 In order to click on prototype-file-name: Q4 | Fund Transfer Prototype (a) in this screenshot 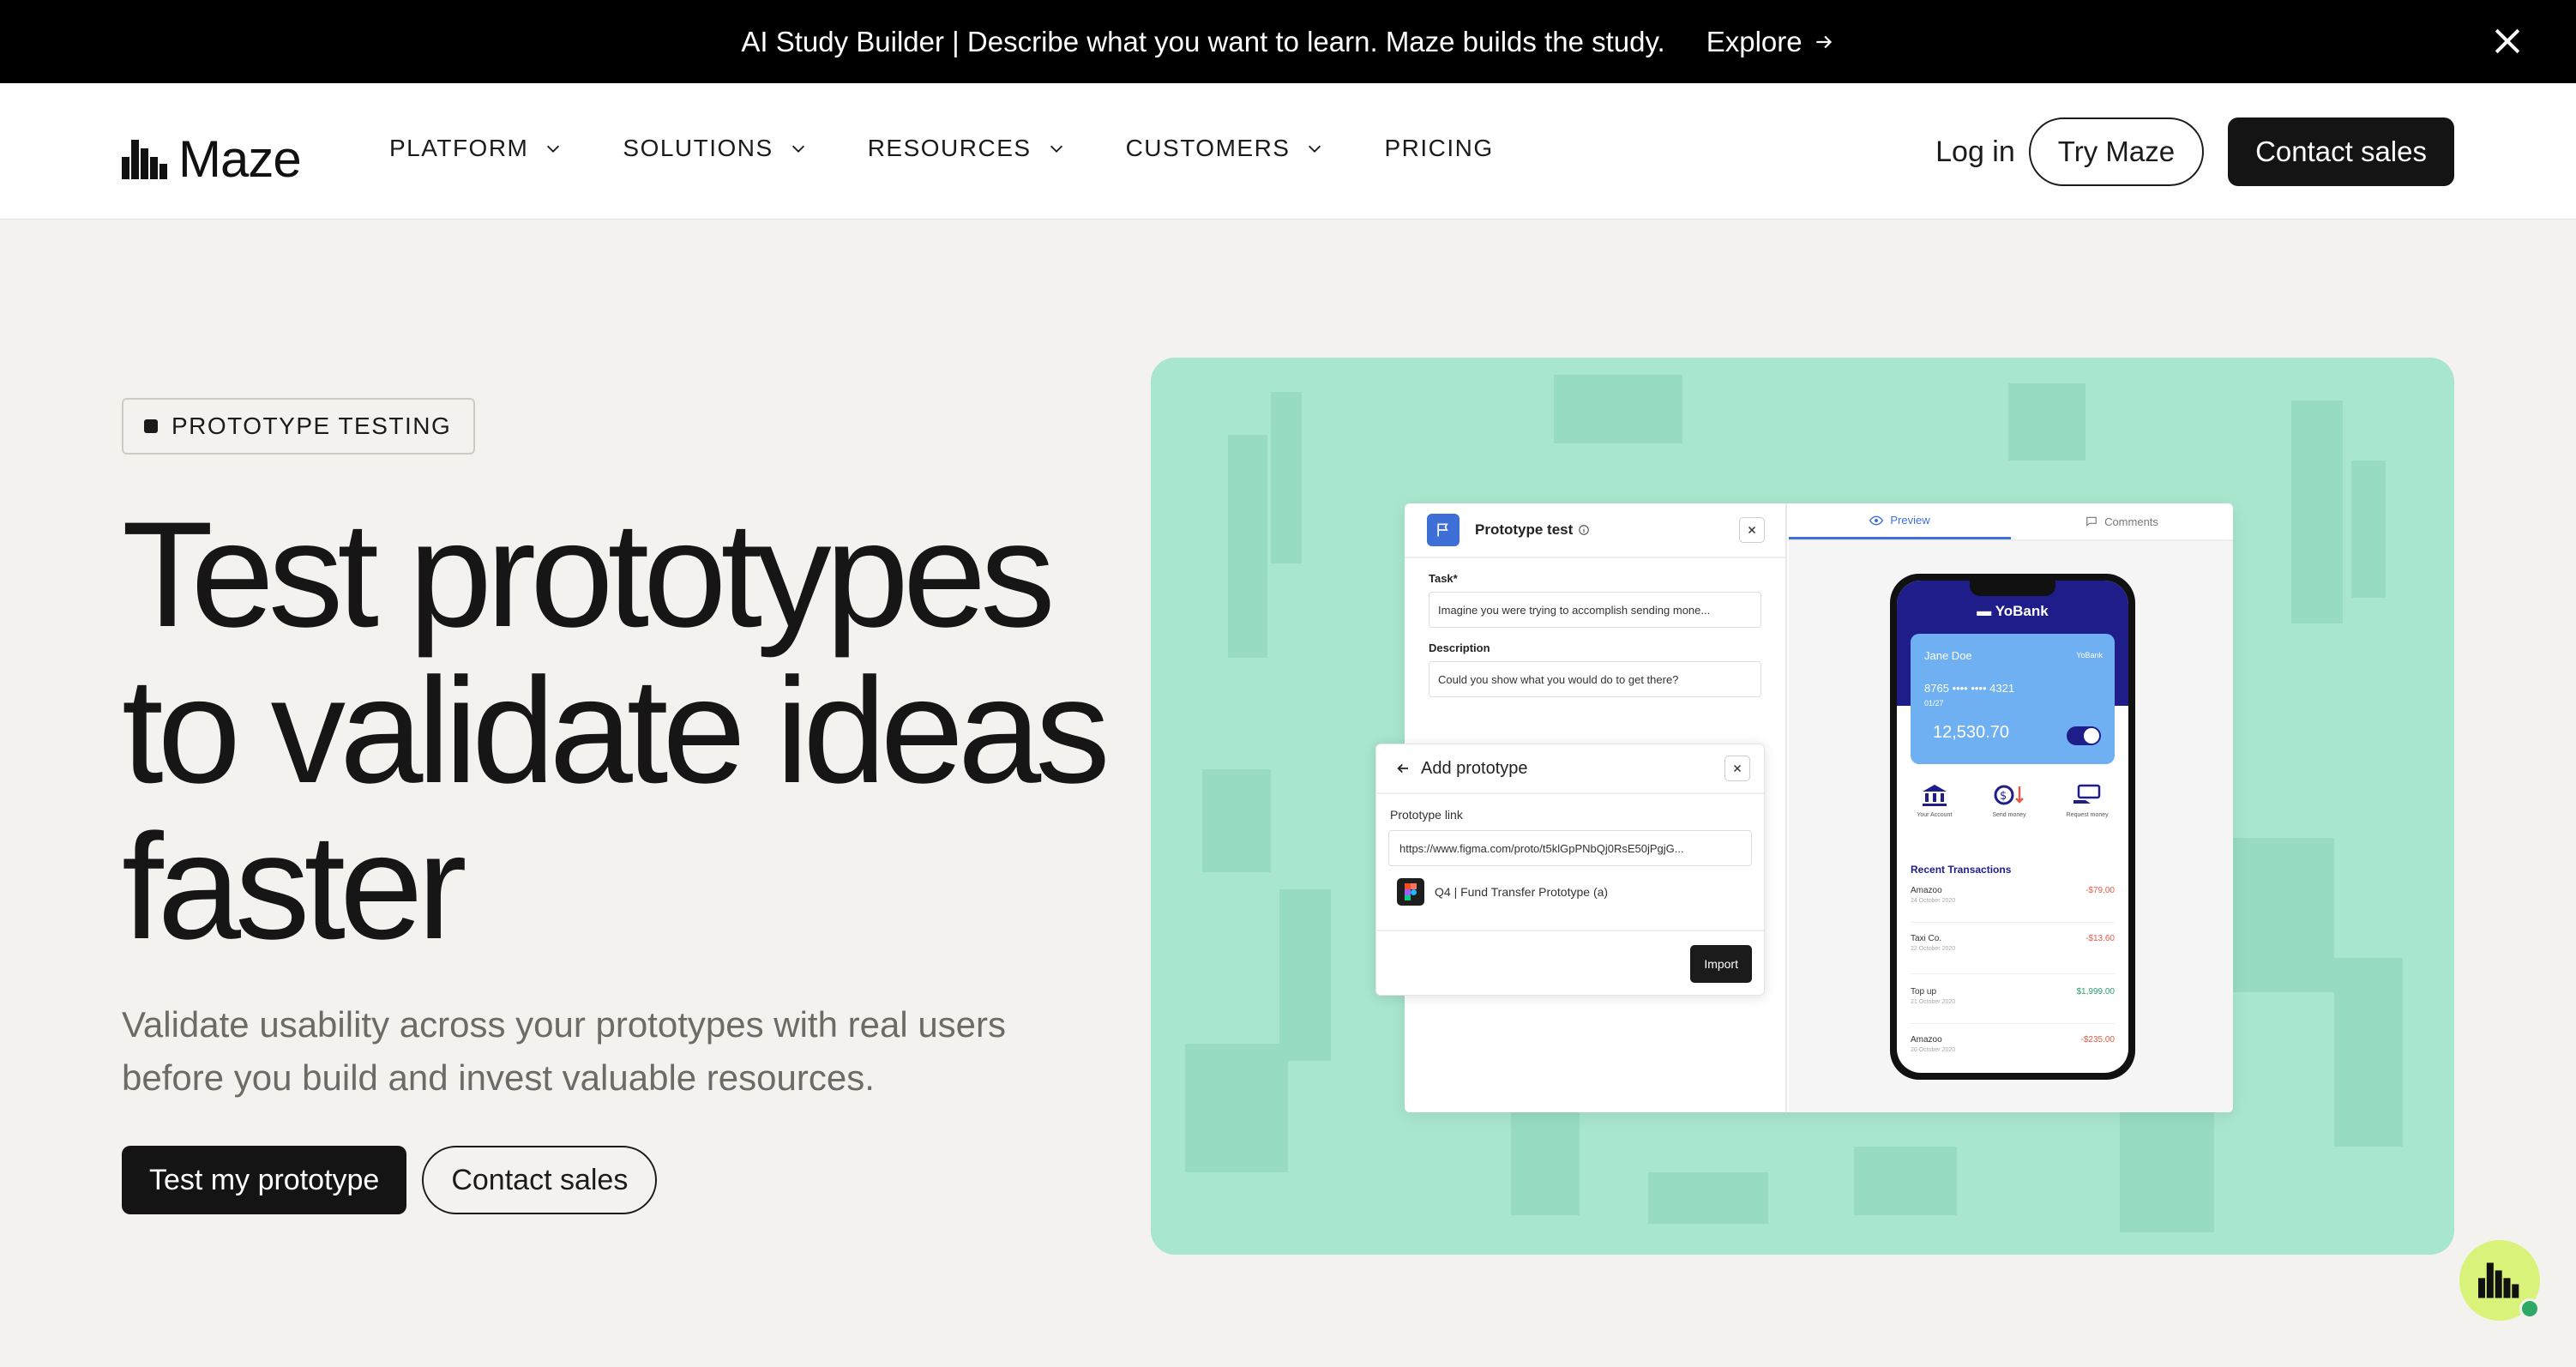, I will do `click(1522, 892)`.